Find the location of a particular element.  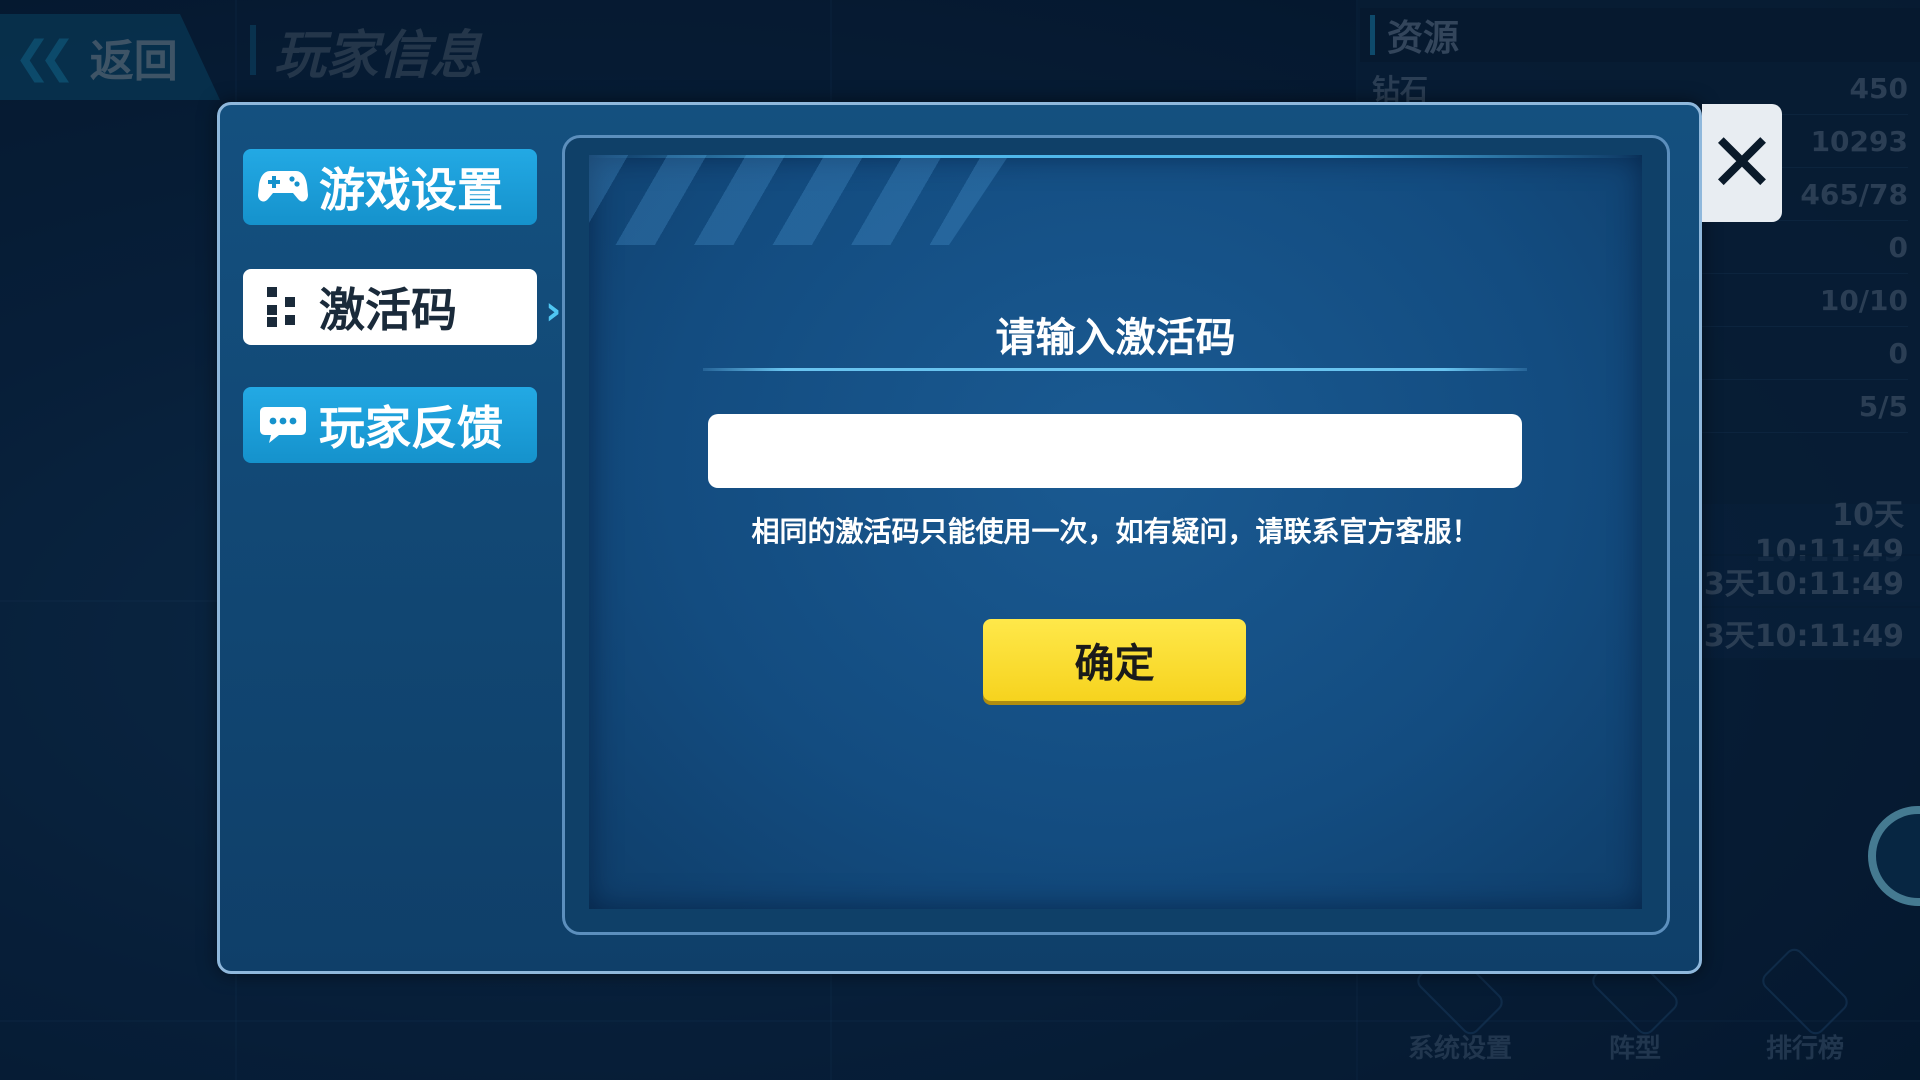

tab-label: 游戏设置 is located at coordinates (411, 190).